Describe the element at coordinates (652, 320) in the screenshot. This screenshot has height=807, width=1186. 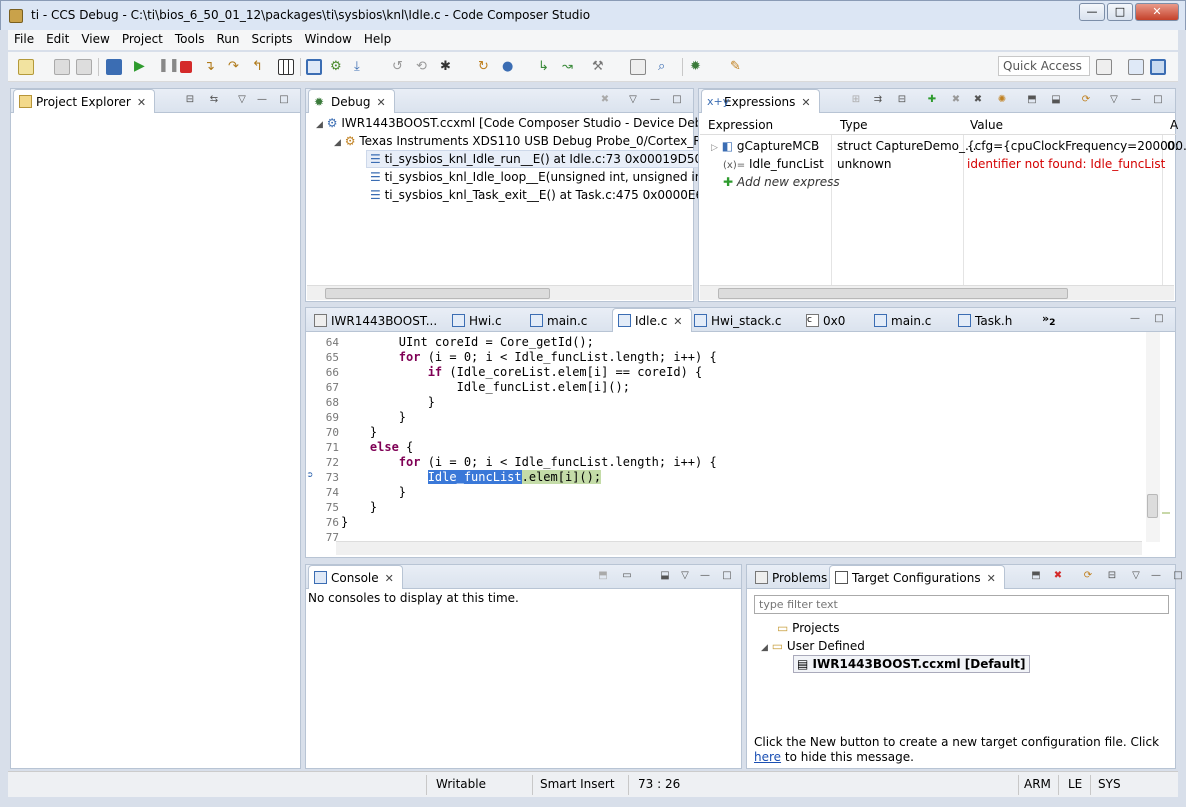
I see `tab-idle-c: Idle.c ✕` at that location.